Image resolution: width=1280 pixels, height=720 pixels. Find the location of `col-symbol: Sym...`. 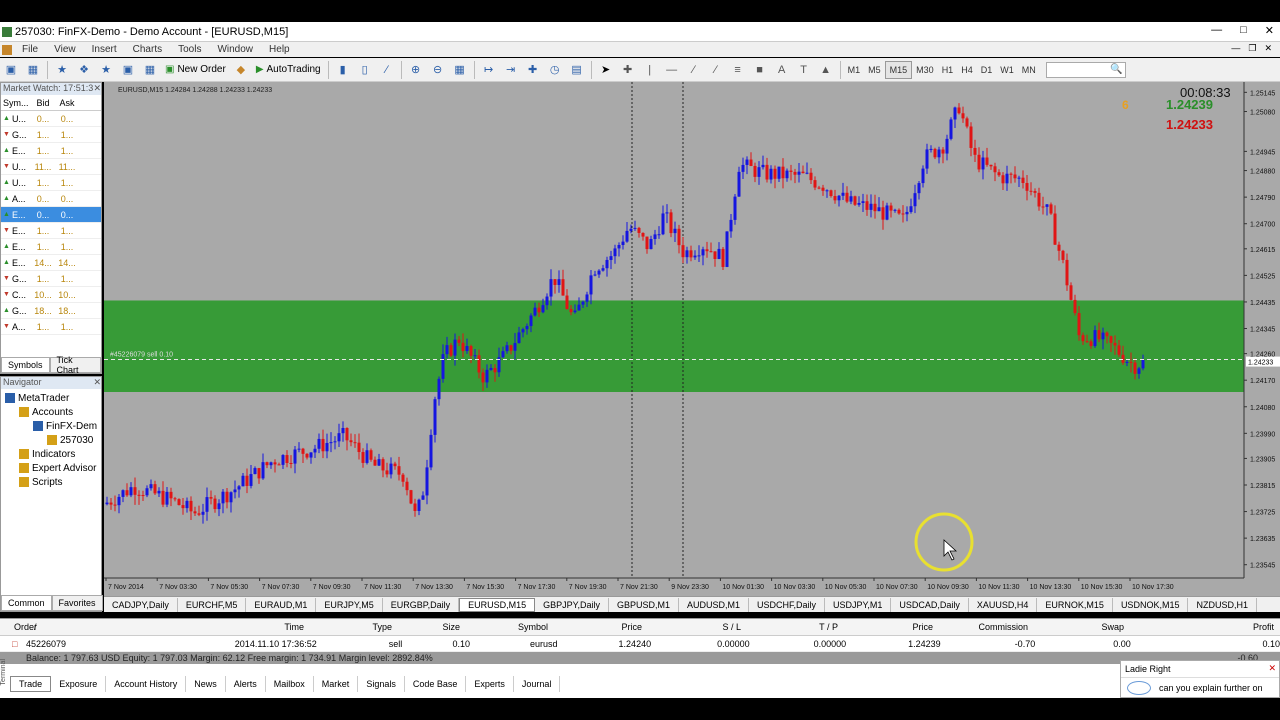

col-symbol: Sym... is located at coordinates (16, 103).